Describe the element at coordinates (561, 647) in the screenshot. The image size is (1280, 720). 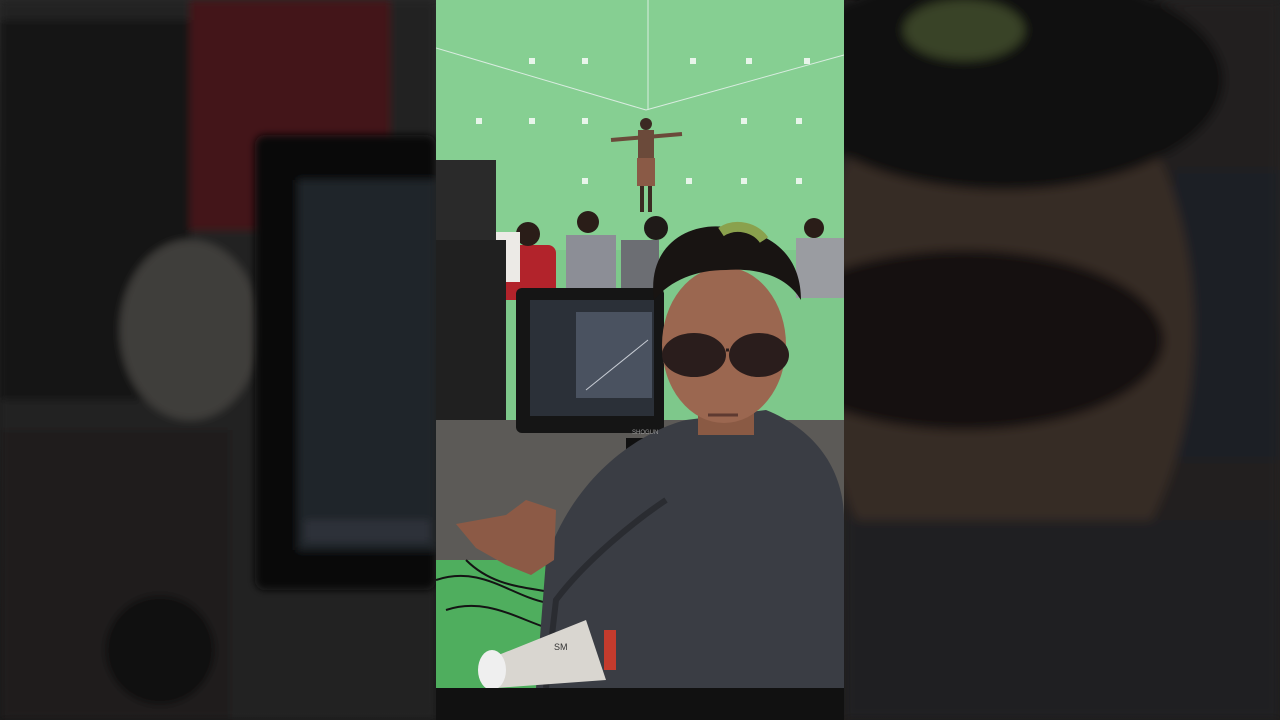
I see `megaphone-label: SM` at that location.